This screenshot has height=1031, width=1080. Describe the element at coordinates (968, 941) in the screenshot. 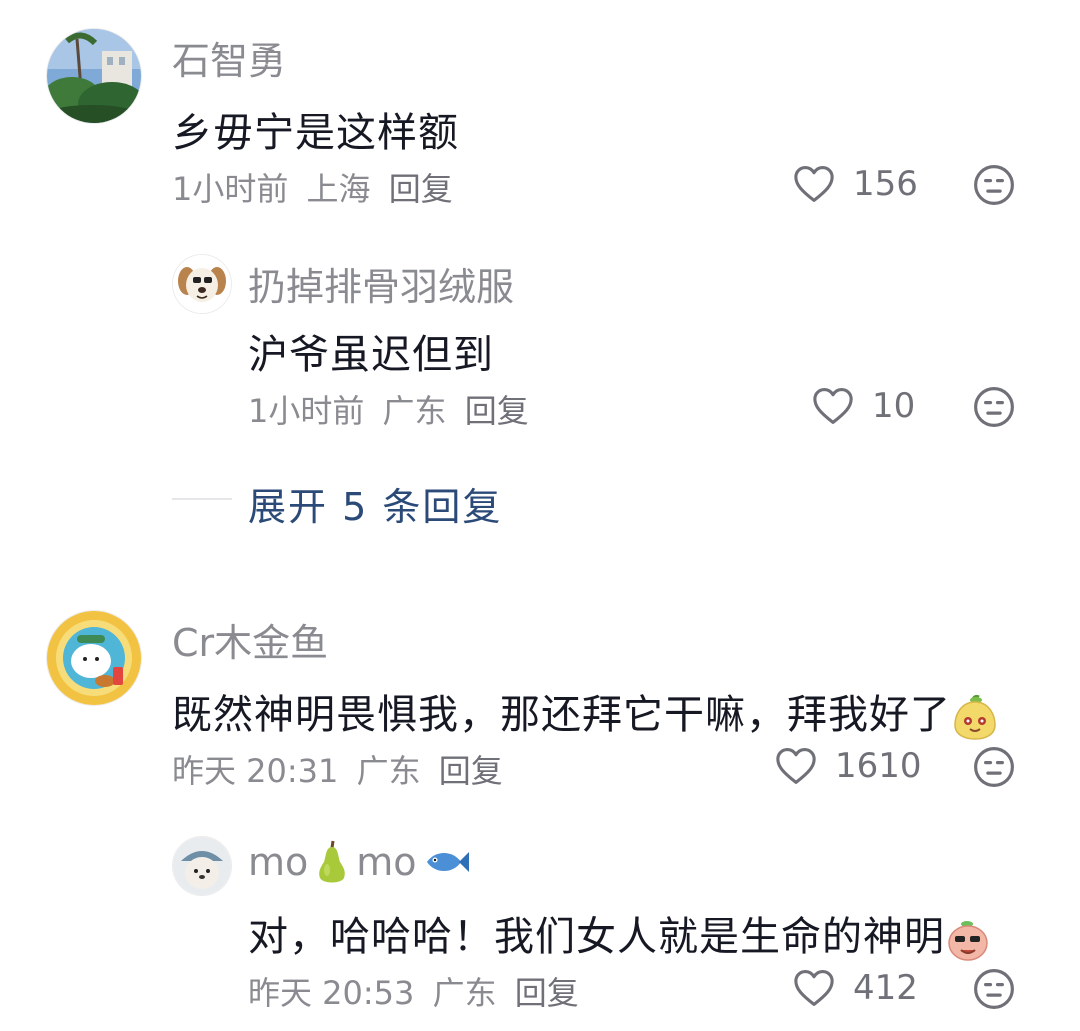

I see `pink-face-emoji-icon` at that location.